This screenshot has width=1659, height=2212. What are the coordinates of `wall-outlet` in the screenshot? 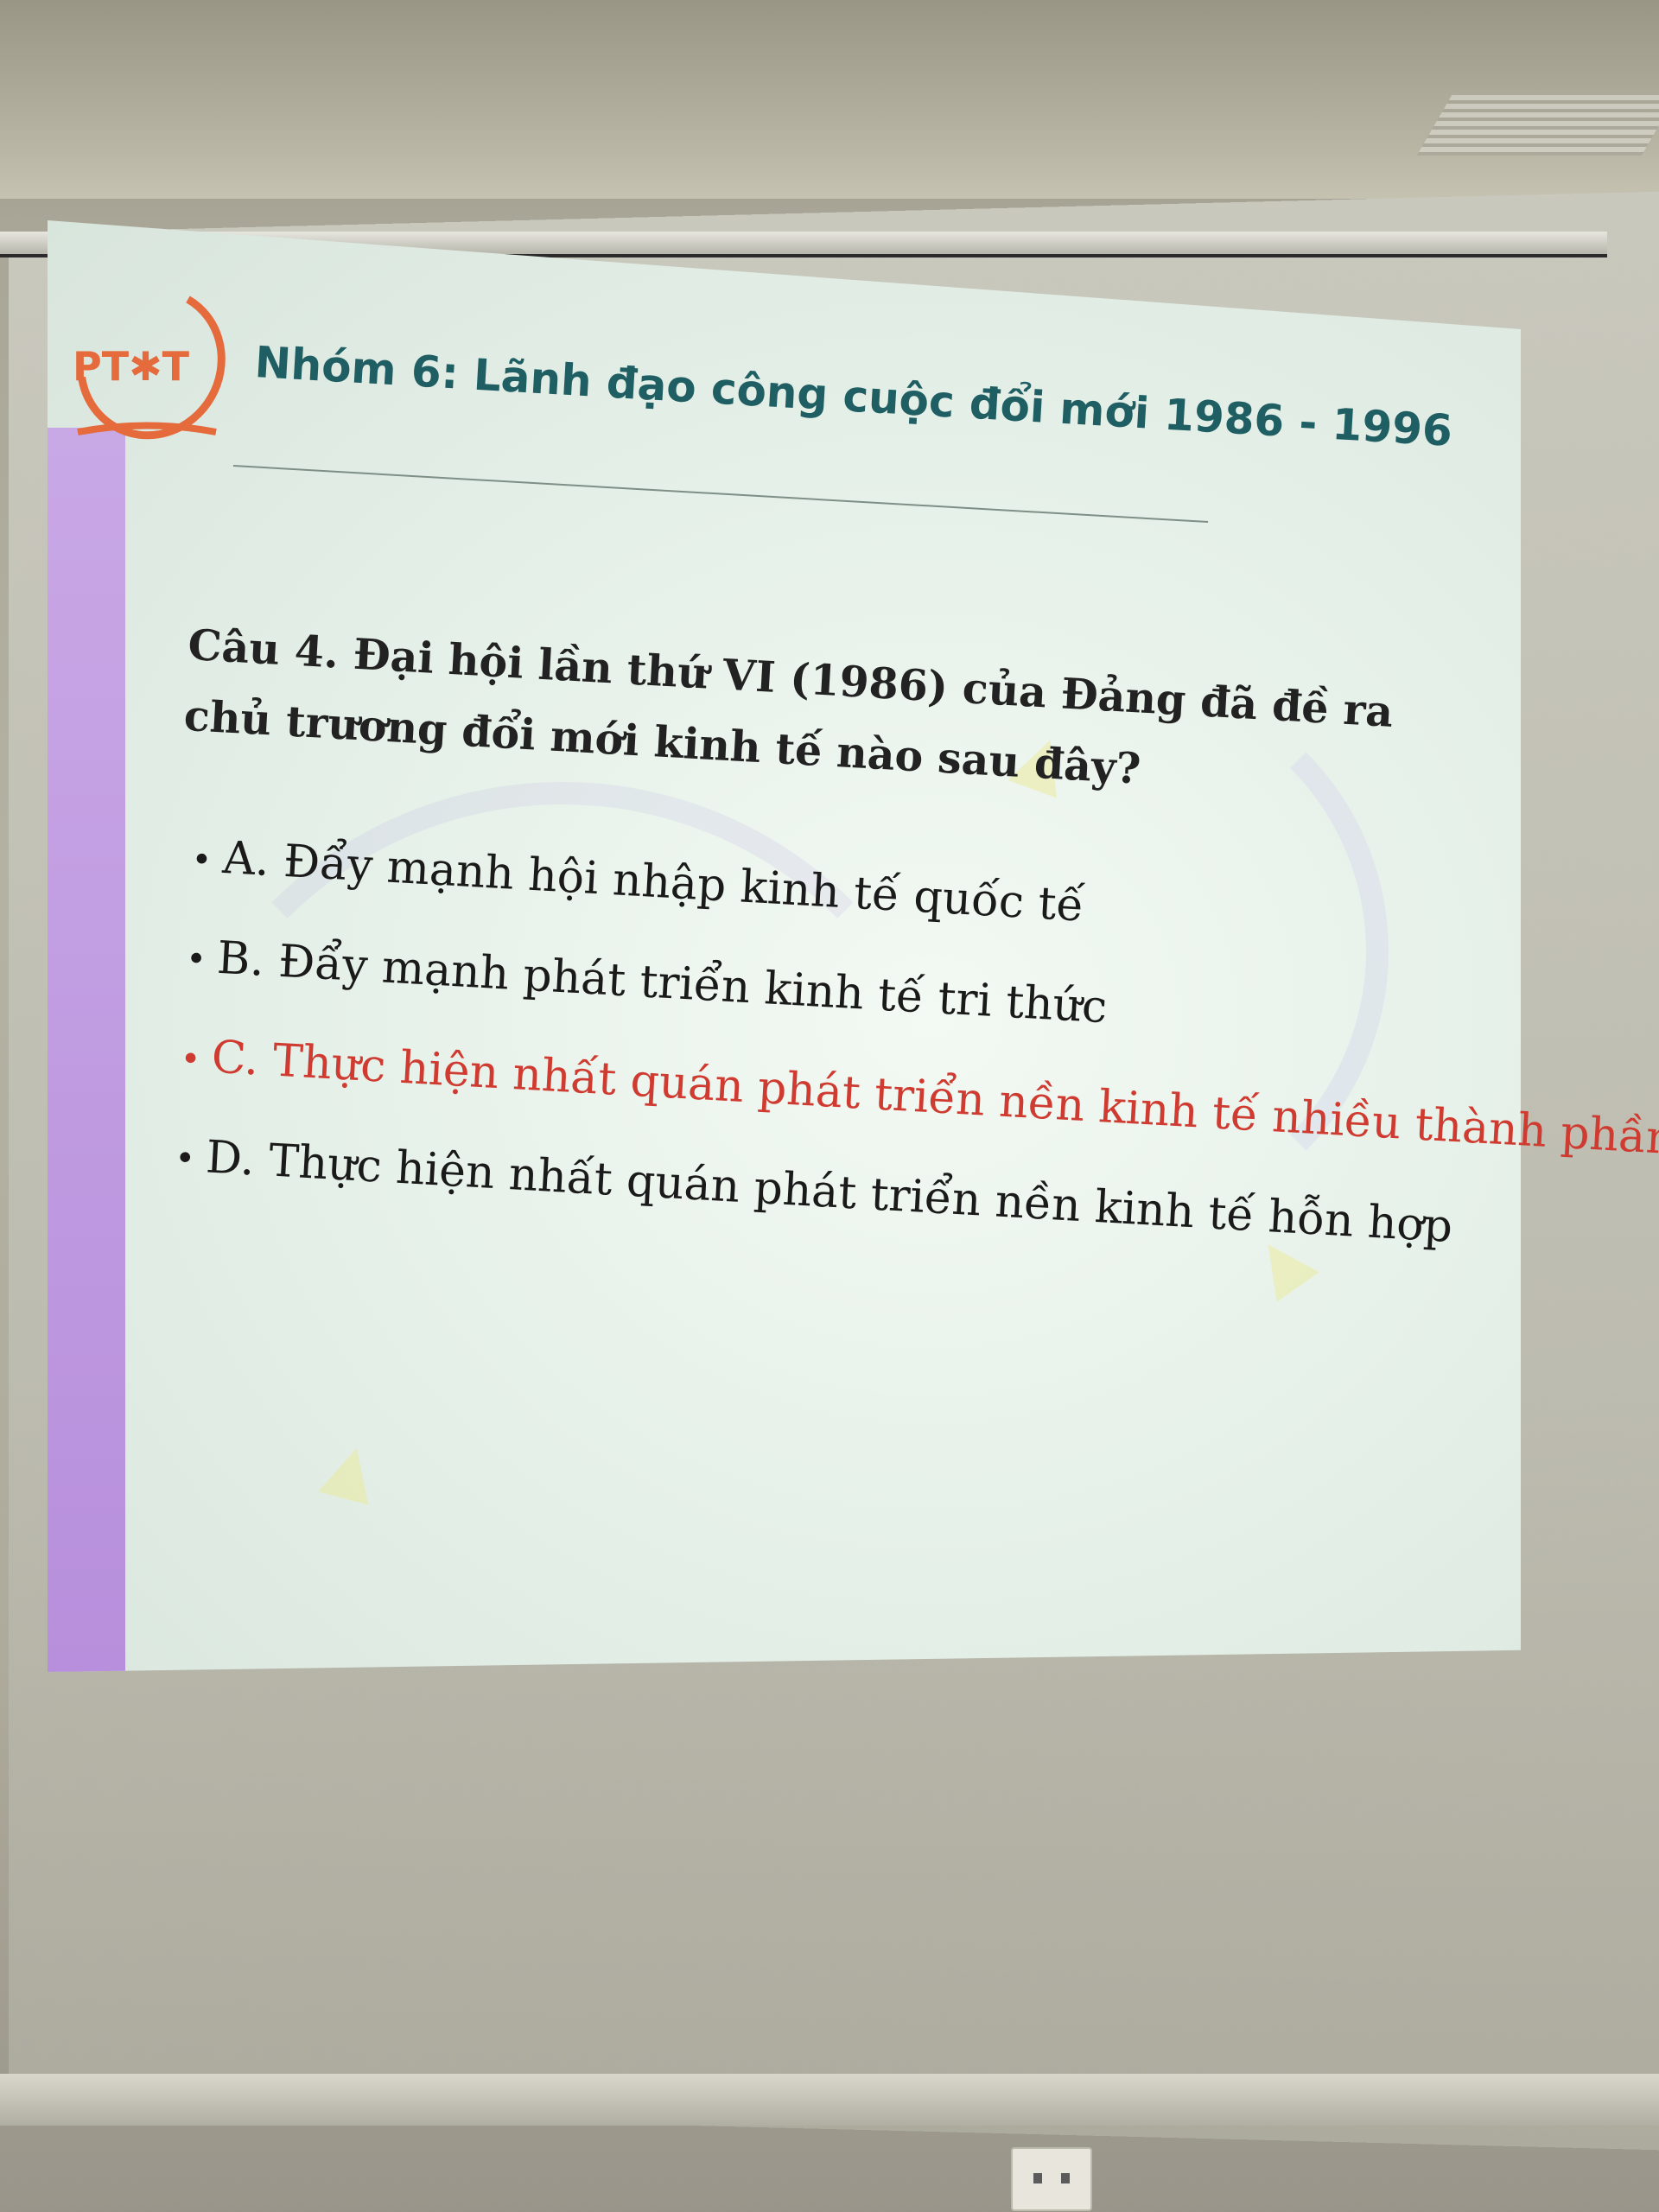 It's located at (1051, 2179).